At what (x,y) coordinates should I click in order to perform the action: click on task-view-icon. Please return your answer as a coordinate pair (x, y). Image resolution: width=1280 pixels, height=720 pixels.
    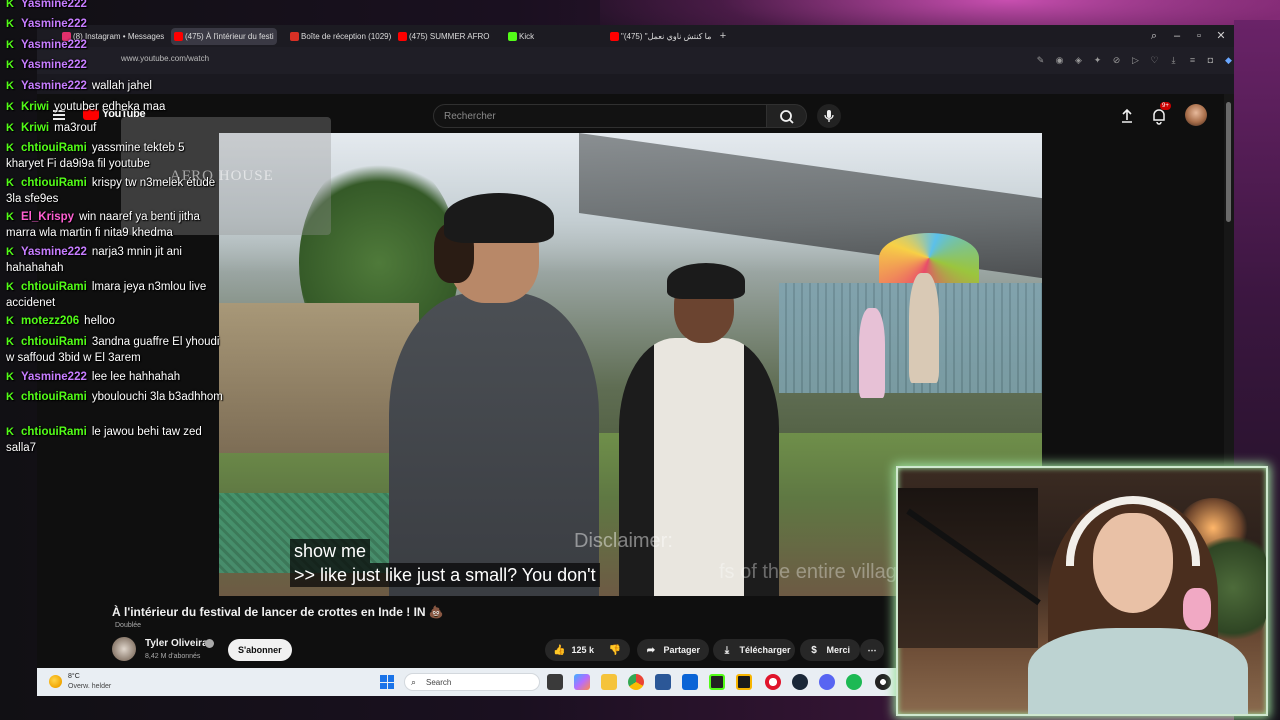
    Looking at the image, I should click on (555, 682).